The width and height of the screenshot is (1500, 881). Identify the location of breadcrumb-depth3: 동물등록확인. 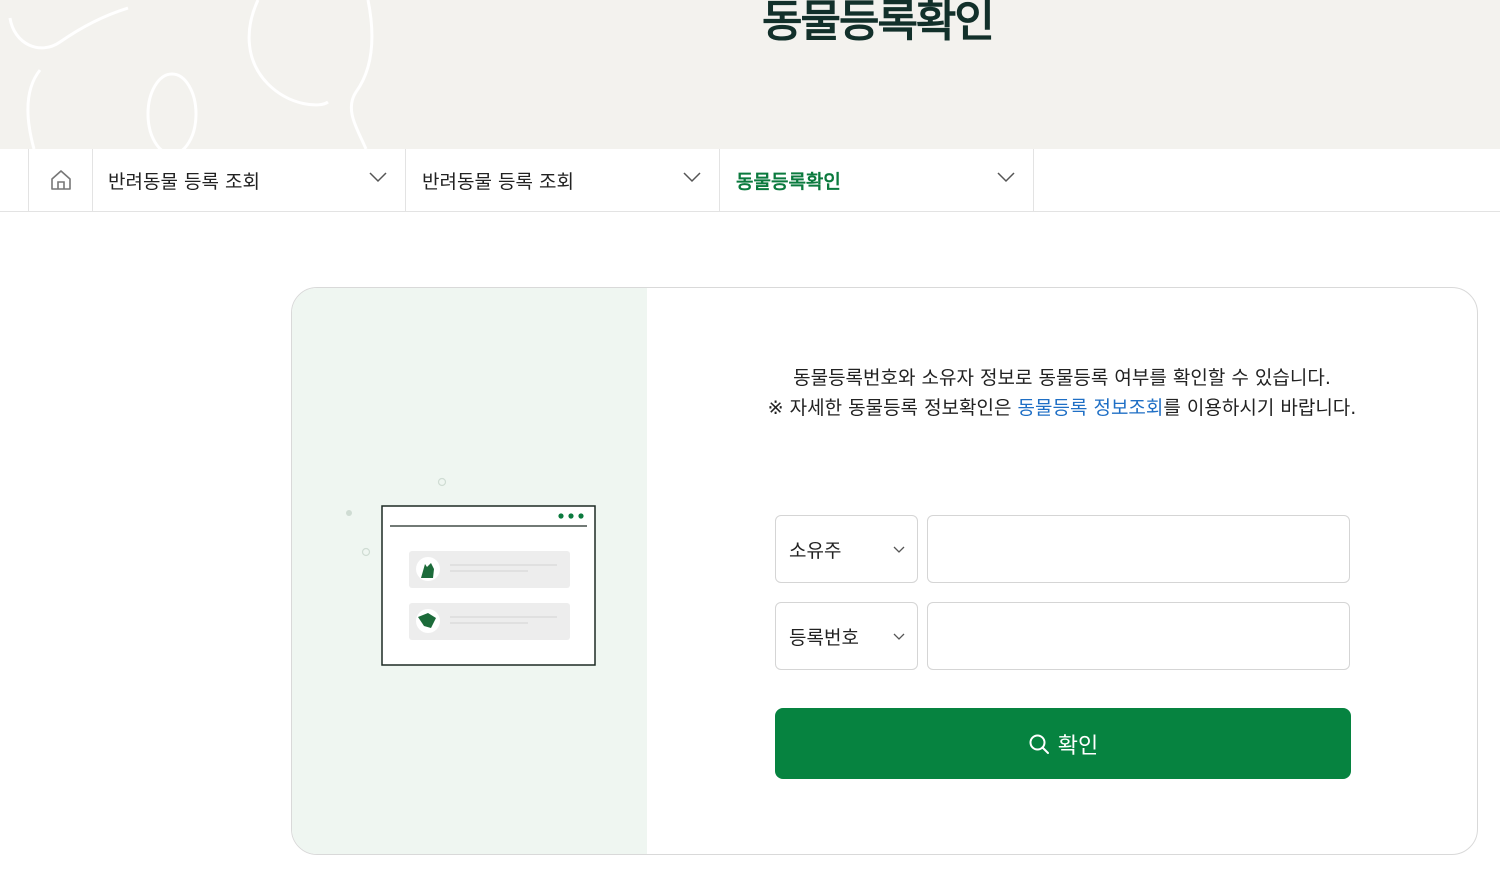
(877, 180).